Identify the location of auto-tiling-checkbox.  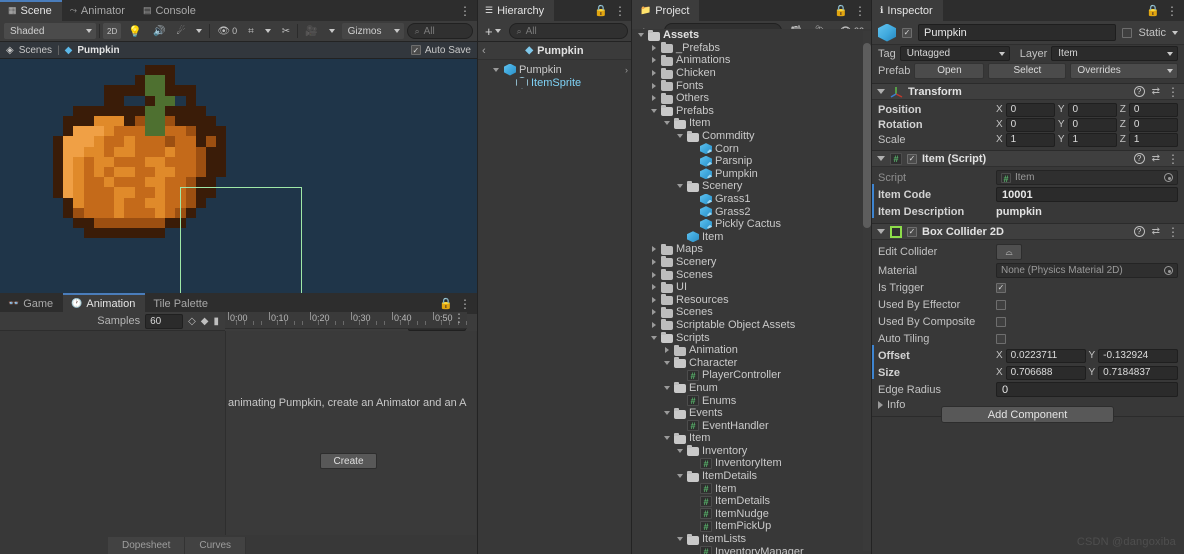
(1001, 338).